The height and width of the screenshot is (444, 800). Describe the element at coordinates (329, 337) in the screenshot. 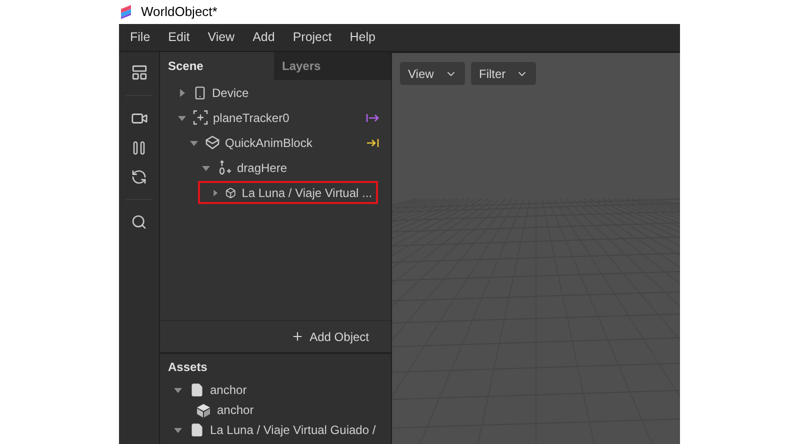

I see `add-object-button: Add Object` at that location.